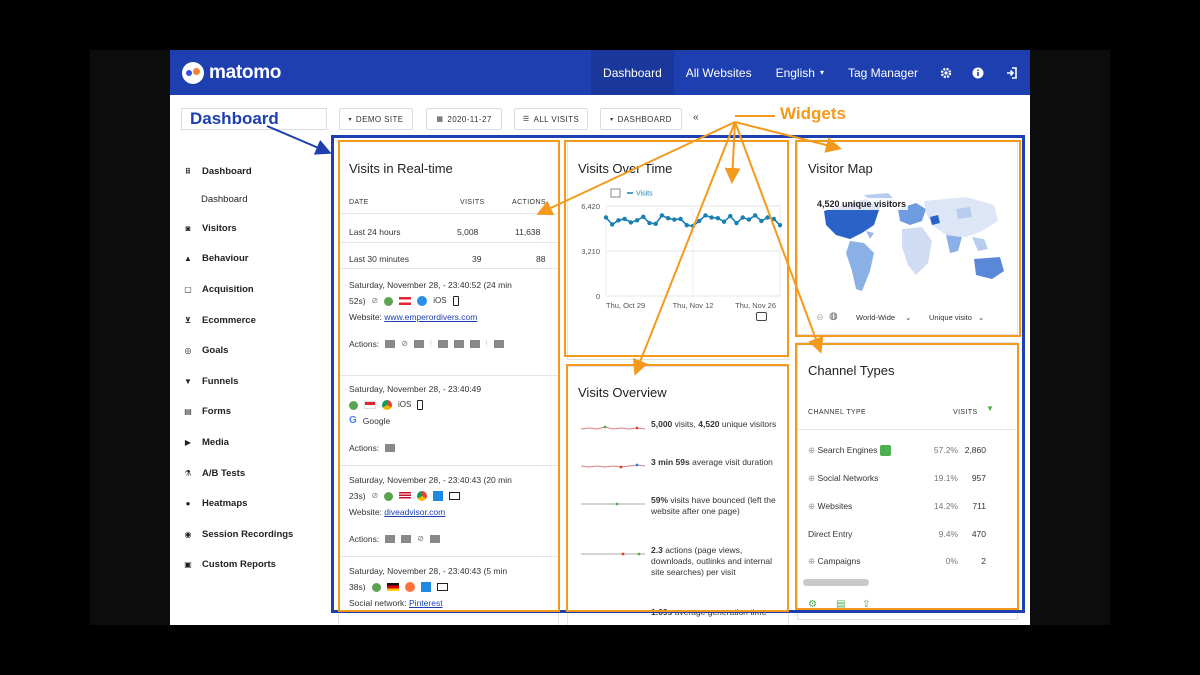  What do you see at coordinates (207, 411) in the screenshot?
I see `sidebar-item-forms: ▤ Forms` at bounding box center [207, 411].